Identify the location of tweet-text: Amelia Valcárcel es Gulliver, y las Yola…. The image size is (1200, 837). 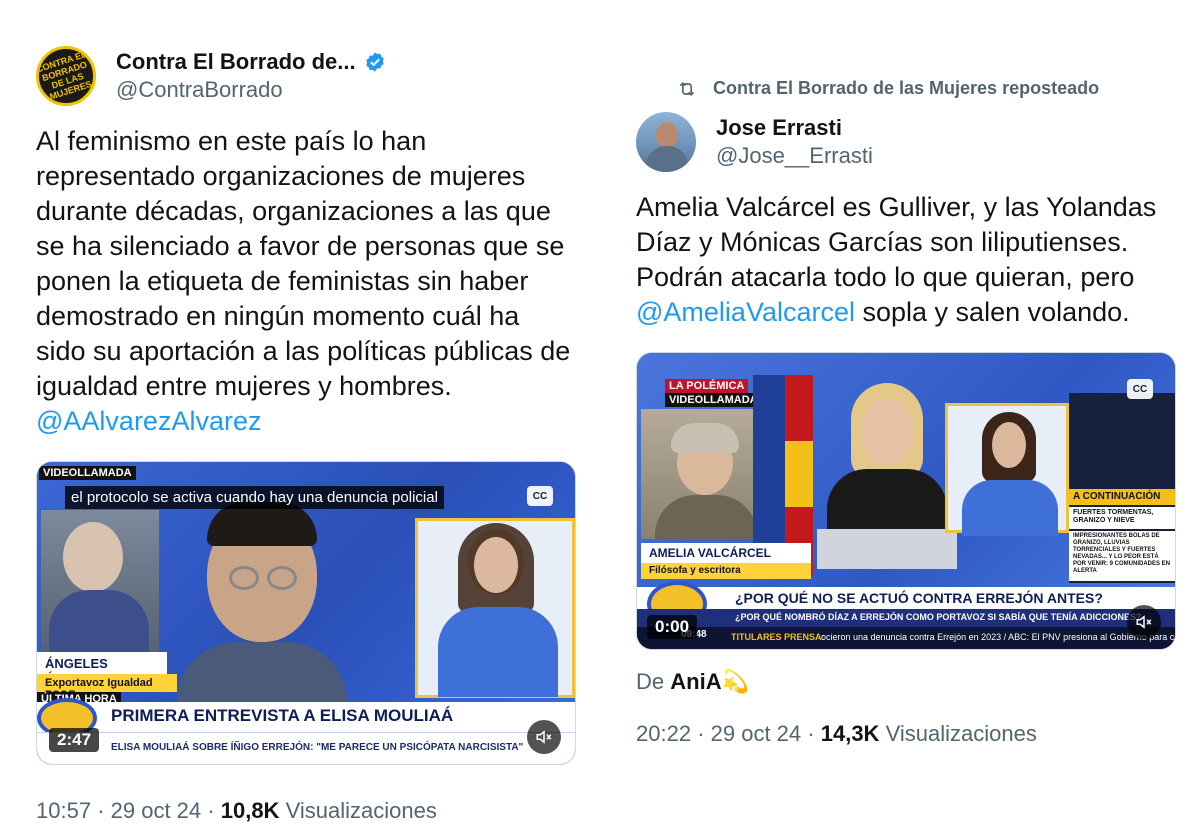
(906, 260).